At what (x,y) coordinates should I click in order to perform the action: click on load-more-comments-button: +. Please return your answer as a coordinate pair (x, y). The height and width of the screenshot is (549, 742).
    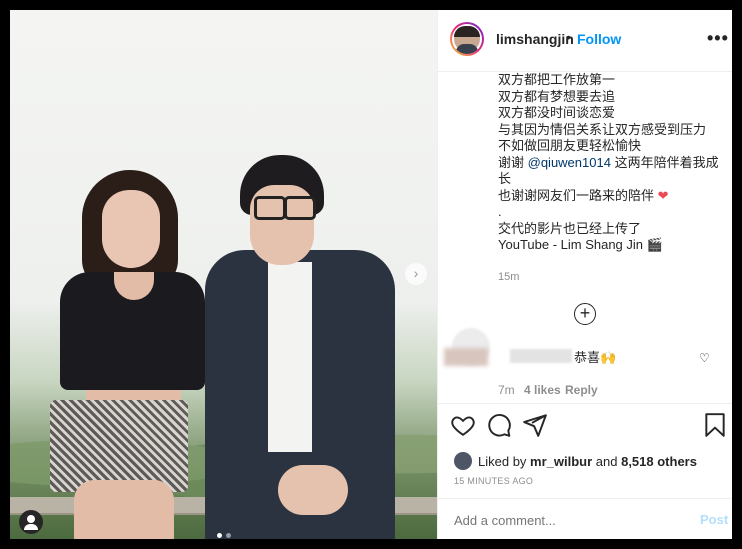
    Looking at the image, I should click on (585, 314).